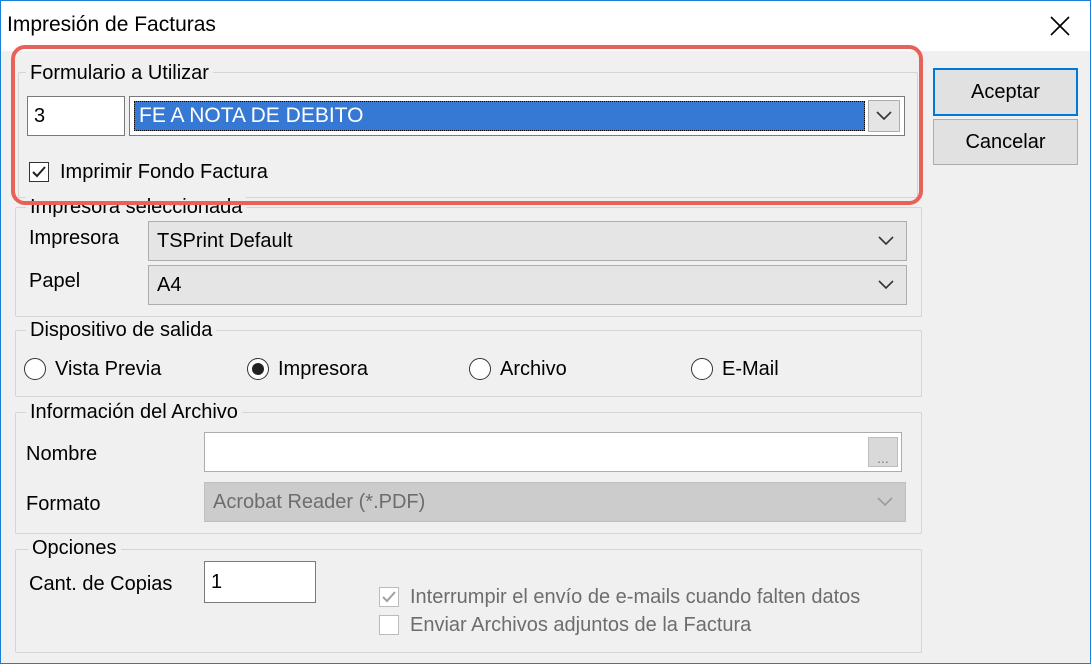 This screenshot has height=664, width=1091. Describe the element at coordinates (169, 284) in the screenshot. I see `paper-select-value: A4` at that location.